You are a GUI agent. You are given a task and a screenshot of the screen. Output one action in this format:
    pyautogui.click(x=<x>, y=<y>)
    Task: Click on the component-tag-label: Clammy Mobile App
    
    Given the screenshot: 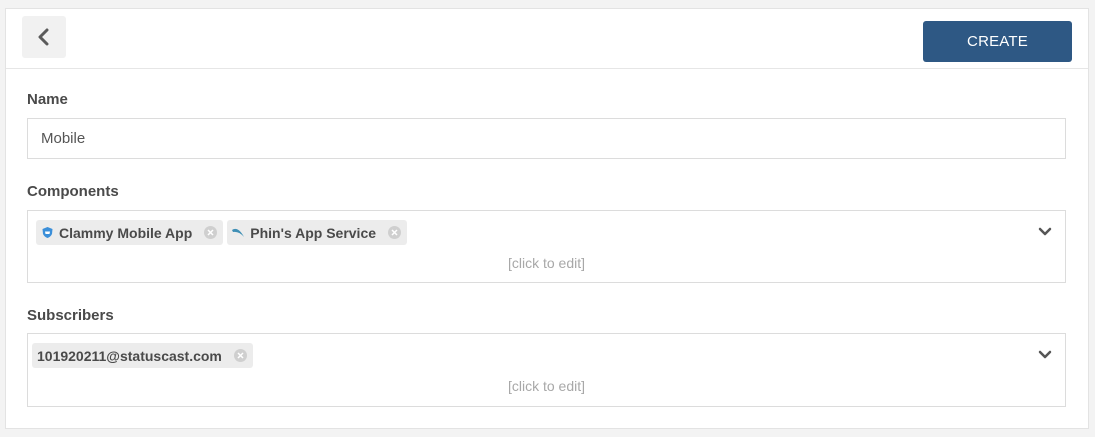 What is the action you would take?
    pyautogui.click(x=126, y=232)
    